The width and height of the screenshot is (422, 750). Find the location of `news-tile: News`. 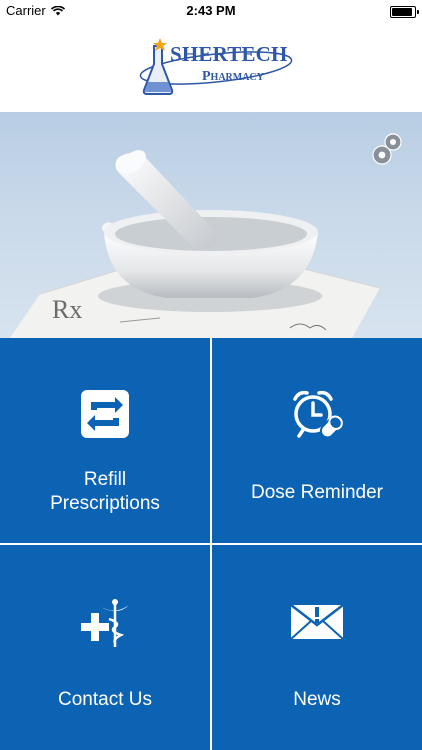

news-tile: News is located at coordinates (317, 647).